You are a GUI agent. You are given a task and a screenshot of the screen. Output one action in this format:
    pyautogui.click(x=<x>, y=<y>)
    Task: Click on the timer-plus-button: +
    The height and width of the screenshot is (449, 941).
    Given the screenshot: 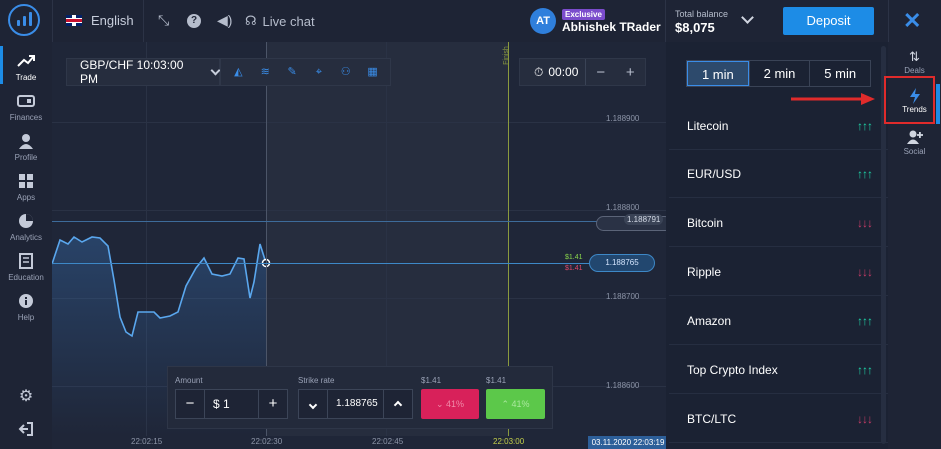 What is the action you would take?
    pyautogui.click(x=631, y=72)
    